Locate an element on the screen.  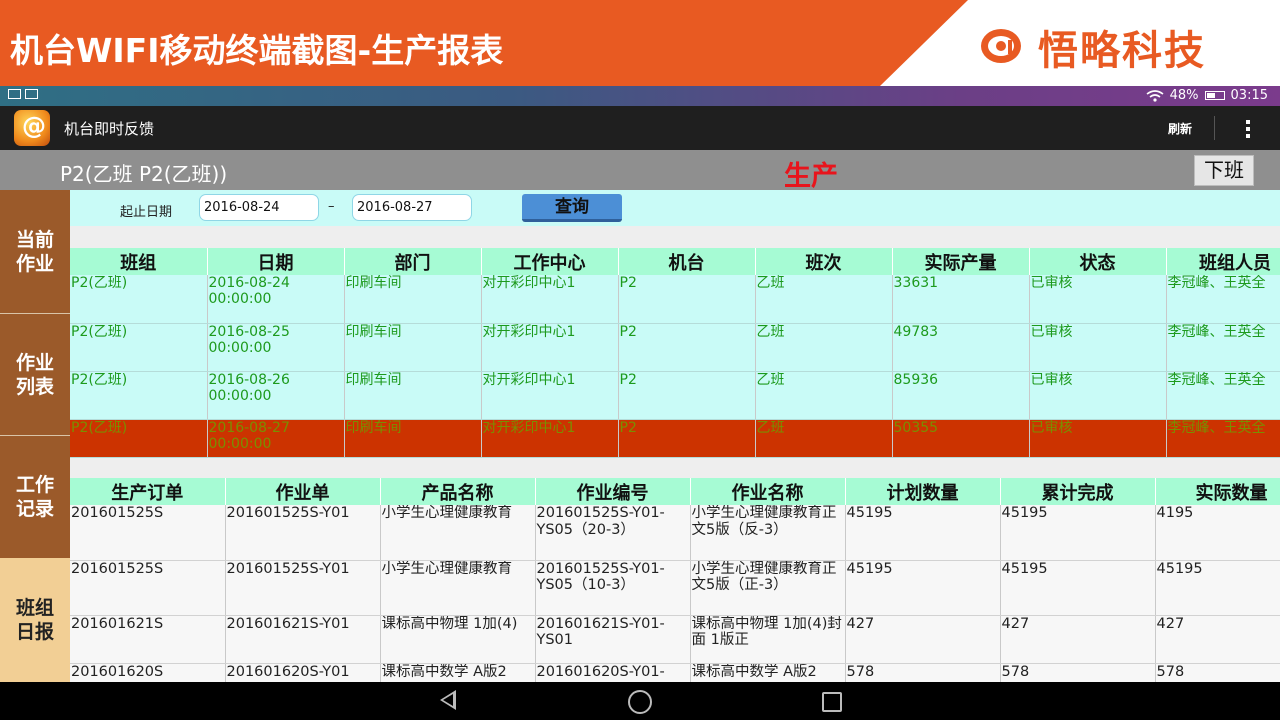
cell-job-no: 201601525S-Y01-YS05（20-3） is located at coordinates (613, 533).